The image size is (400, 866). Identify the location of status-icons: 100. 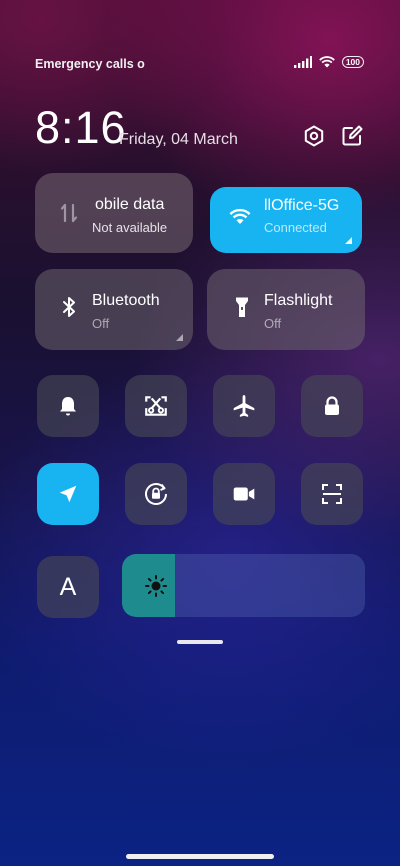
(328, 61).